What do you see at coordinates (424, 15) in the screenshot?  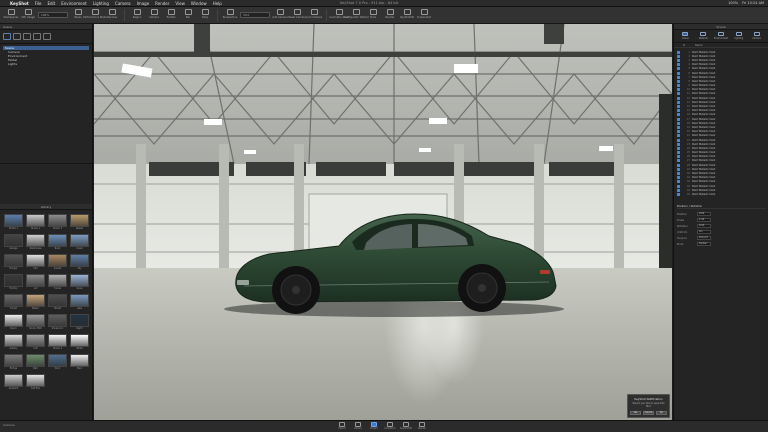 I see `toolbar-button-screenshot: Screenshot` at bounding box center [424, 15].